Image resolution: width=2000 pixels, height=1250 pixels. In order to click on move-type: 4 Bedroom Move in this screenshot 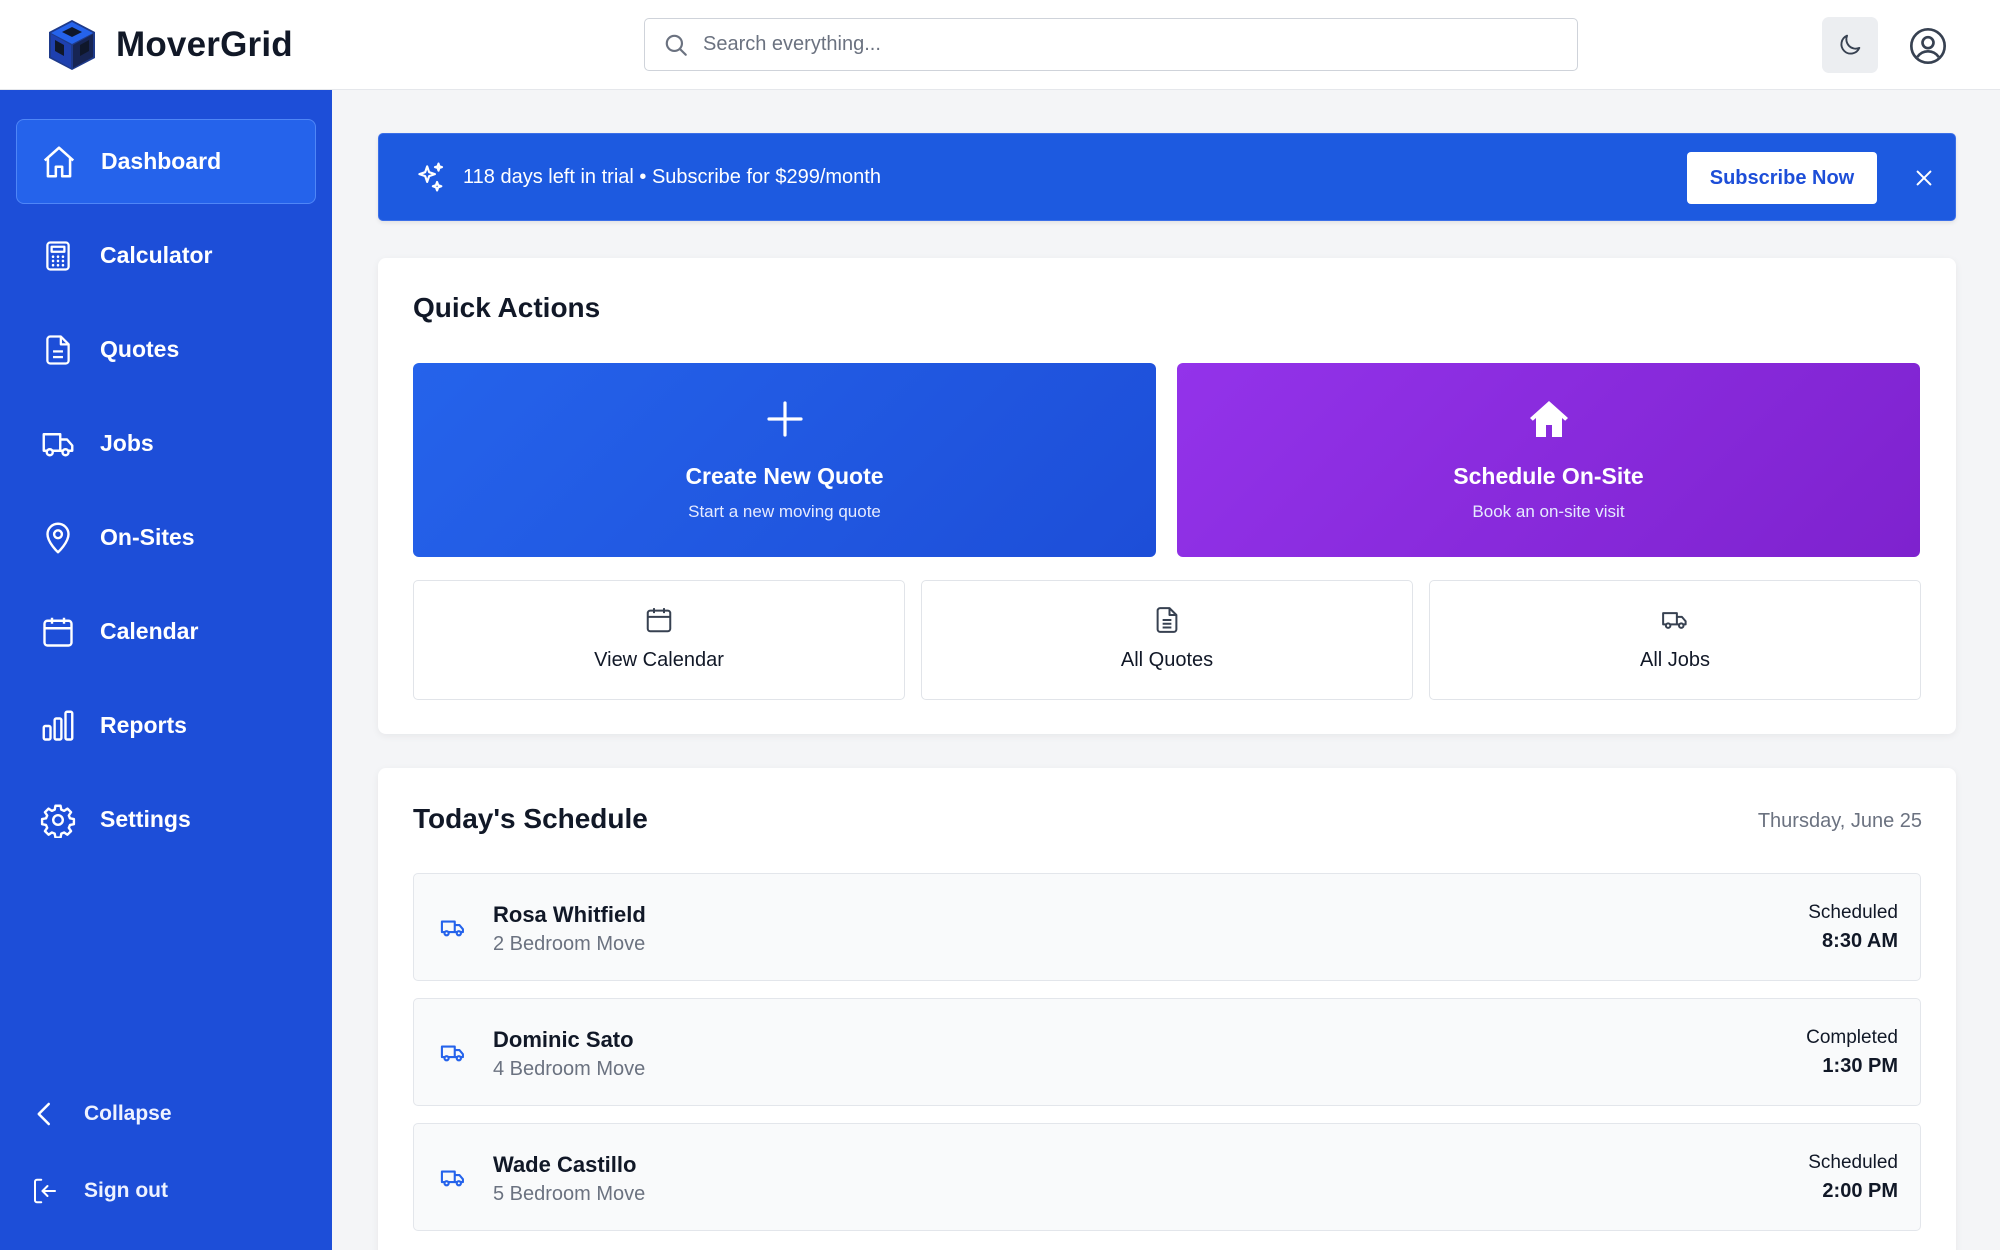, I will do `click(569, 1069)`.